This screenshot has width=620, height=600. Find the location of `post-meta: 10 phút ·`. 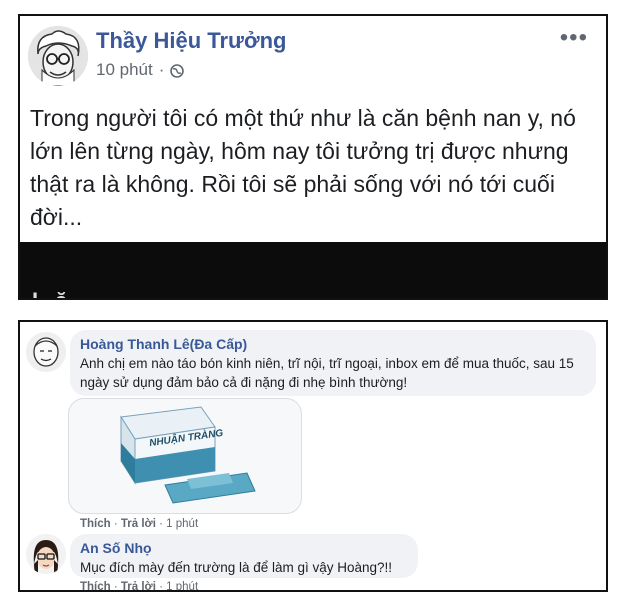

post-meta: 10 phút · is located at coordinates (140, 70).